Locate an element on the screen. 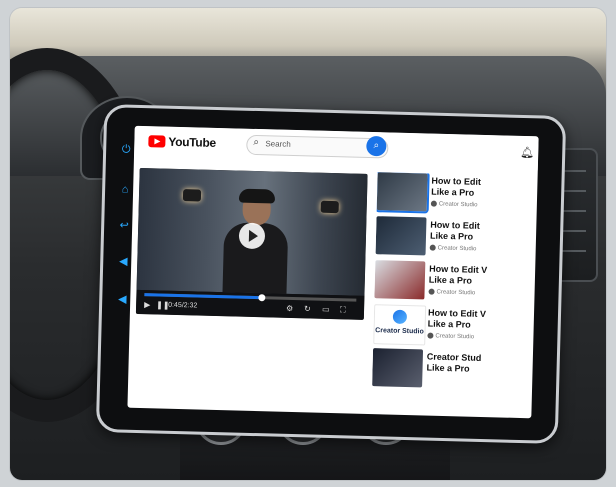 This screenshot has height=487, width=616. fullscreen-icon: ⛶ is located at coordinates (343, 310).